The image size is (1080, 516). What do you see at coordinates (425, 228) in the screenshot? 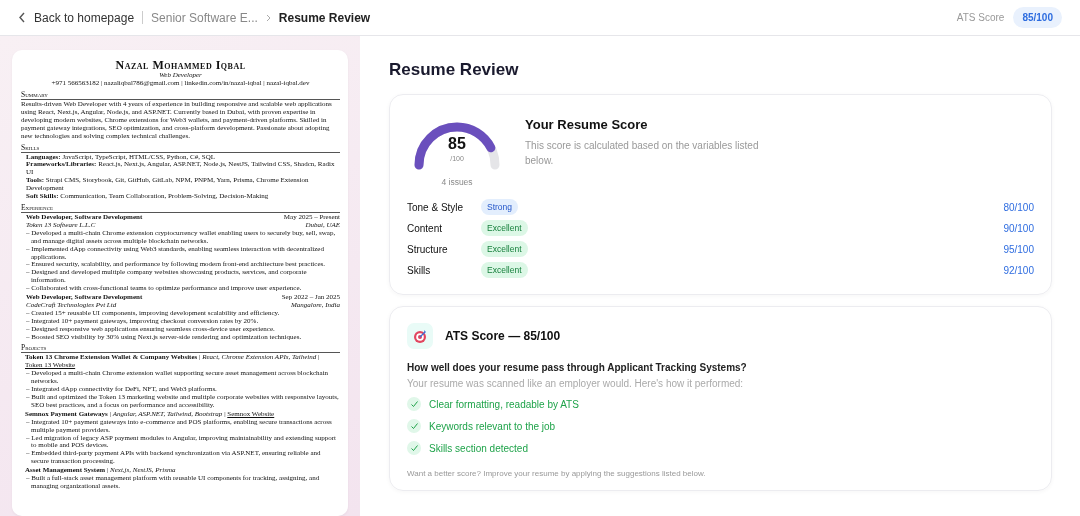
I see `category-label: Content` at bounding box center [425, 228].